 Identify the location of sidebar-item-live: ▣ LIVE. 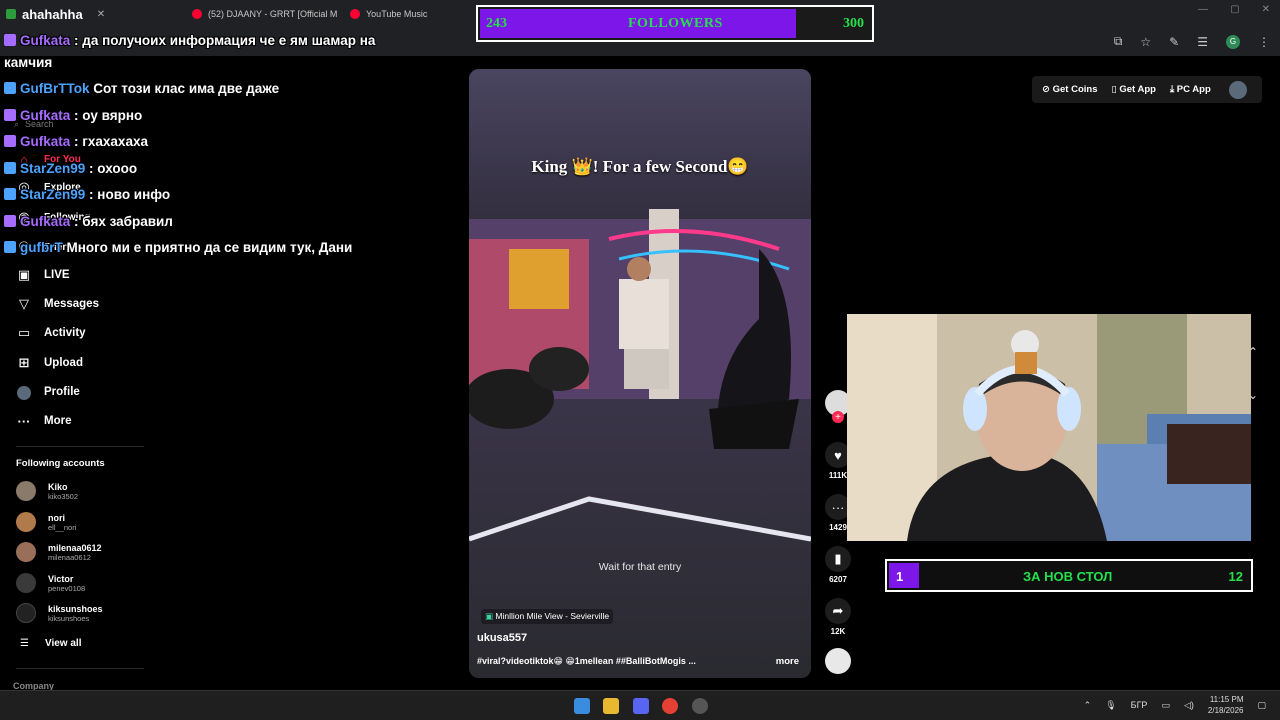
(43, 275).